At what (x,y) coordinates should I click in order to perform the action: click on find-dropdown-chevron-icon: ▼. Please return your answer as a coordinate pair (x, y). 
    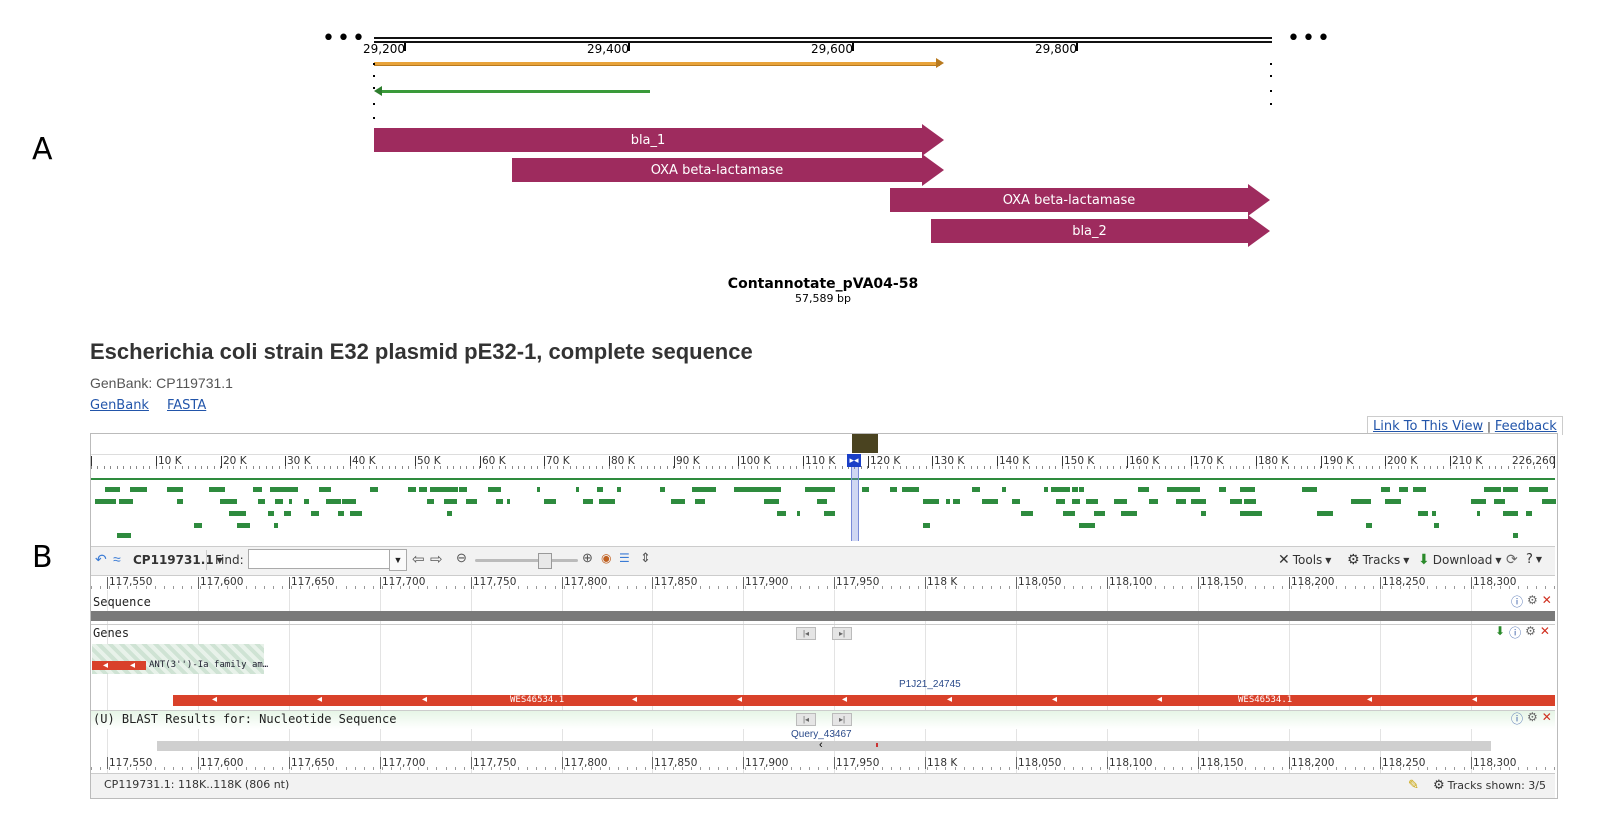
    Looking at the image, I should click on (398, 560).